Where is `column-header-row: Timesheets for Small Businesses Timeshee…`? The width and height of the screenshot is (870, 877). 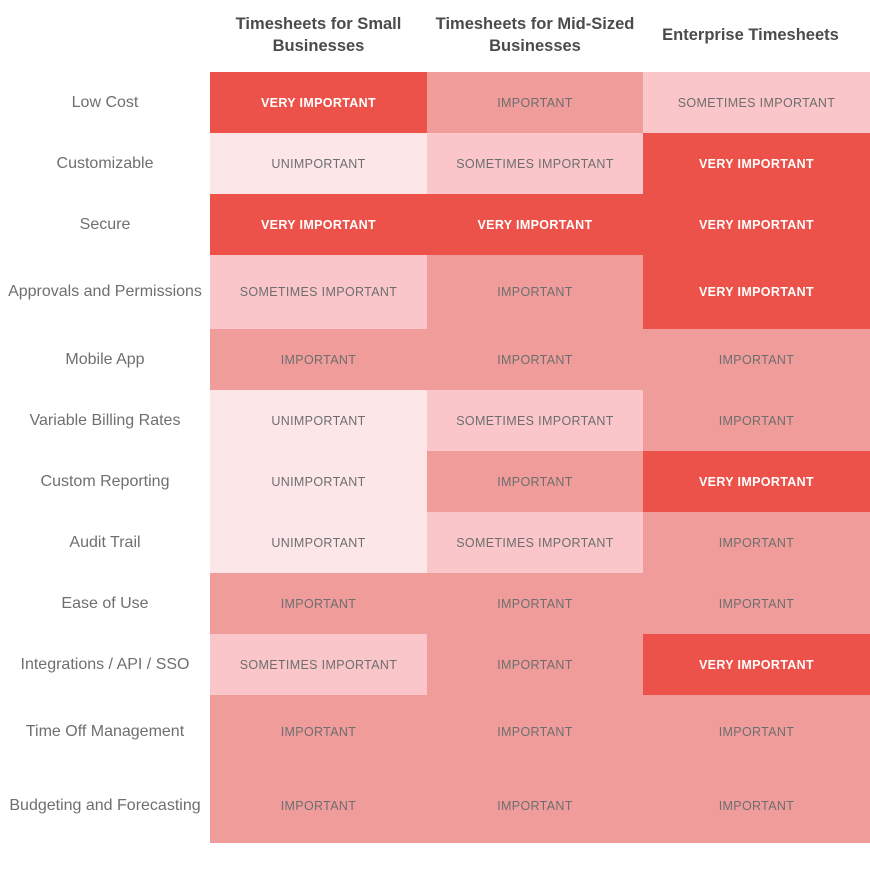 column-header-row: Timesheets for Small Businesses Timeshee… is located at coordinates (435, 36).